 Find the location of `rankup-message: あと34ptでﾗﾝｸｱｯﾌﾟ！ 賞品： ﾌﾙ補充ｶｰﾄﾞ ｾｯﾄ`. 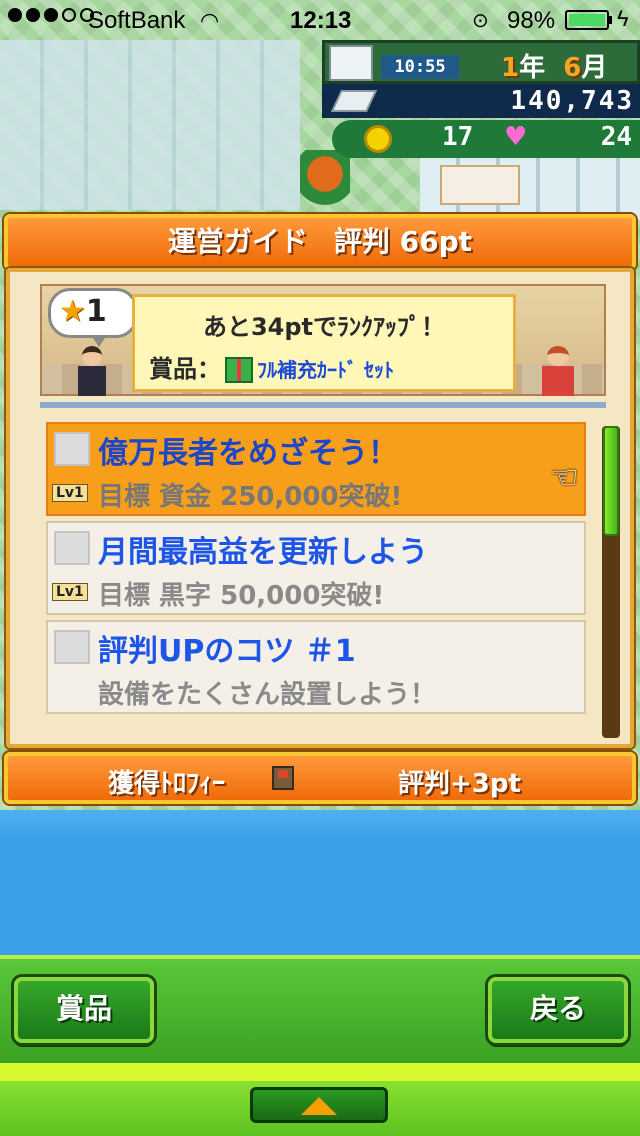

rankup-message: あと34ptでﾗﾝｸｱｯﾌﾟ！ 賞品： ﾌﾙ補充ｶｰﾄﾞ ｾｯﾄ is located at coordinates (324, 343).